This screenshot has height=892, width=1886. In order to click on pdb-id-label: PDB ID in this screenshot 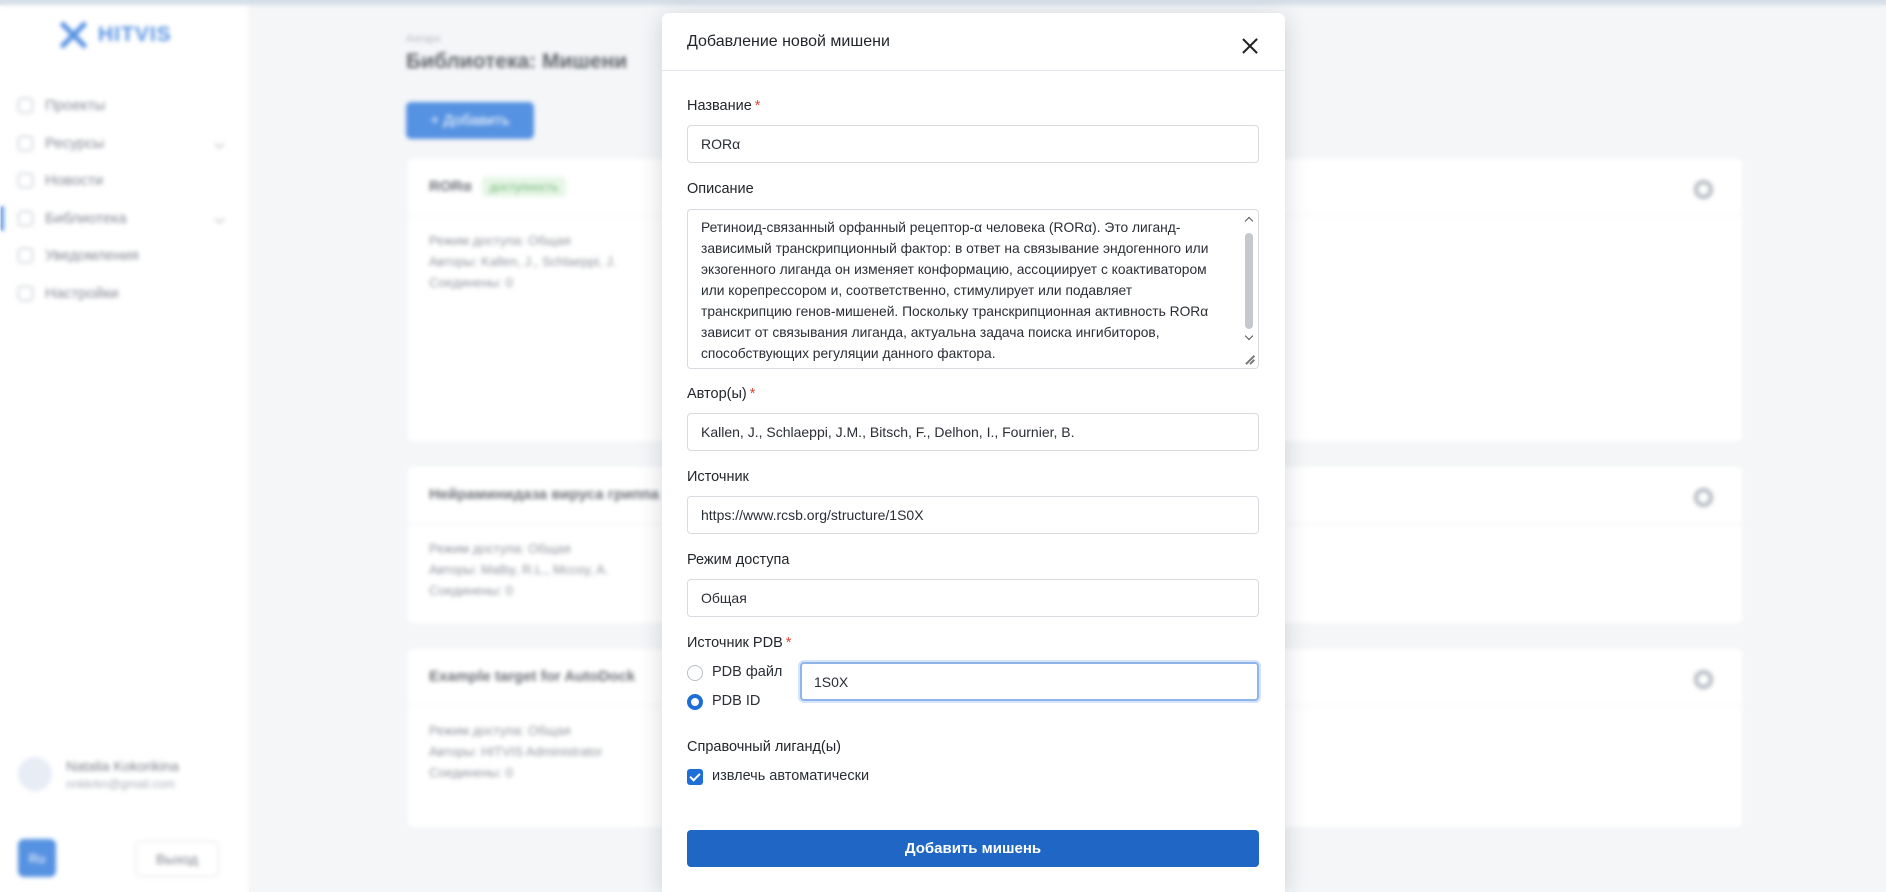, I will do `click(736, 701)`.